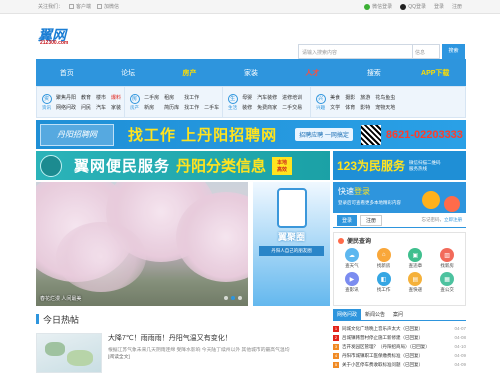  Describe the element at coordinates (354, 191) in the screenshot. I see `quick-login-title: 快速登录` at that location.